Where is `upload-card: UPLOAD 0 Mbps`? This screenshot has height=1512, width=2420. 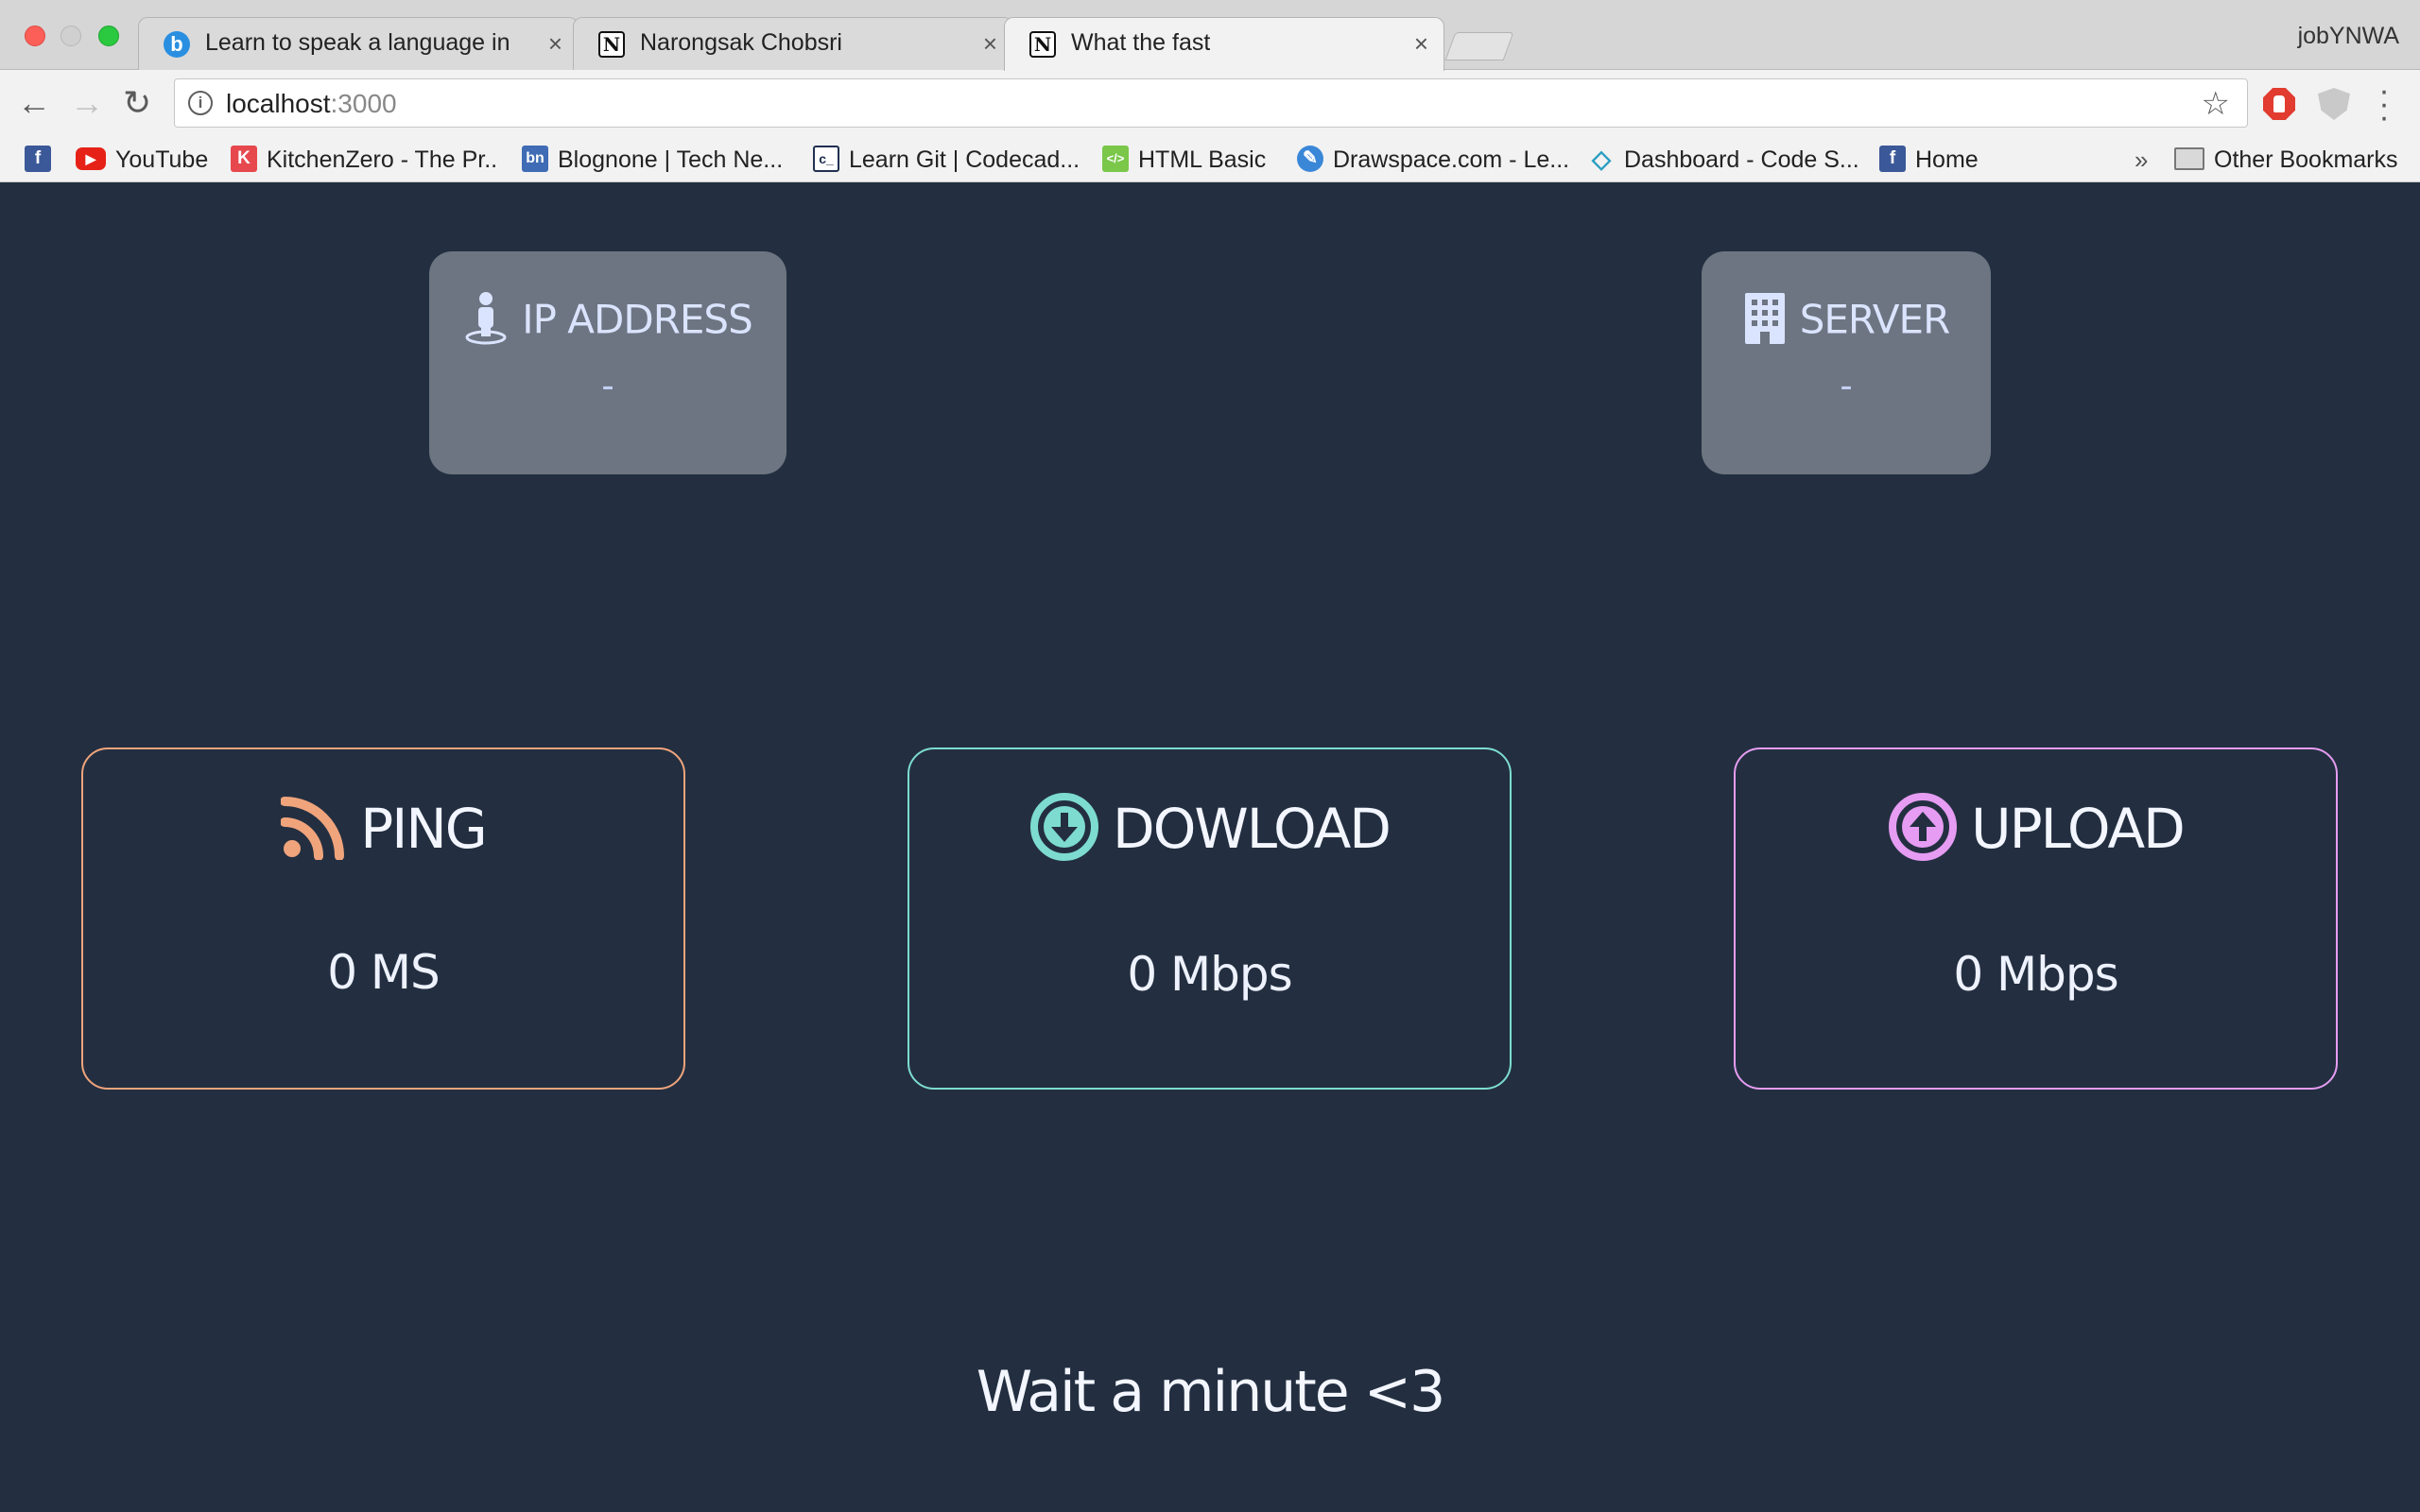 upload-card: UPLOAD 0 Mbps is located at coordinates (2036, 918).